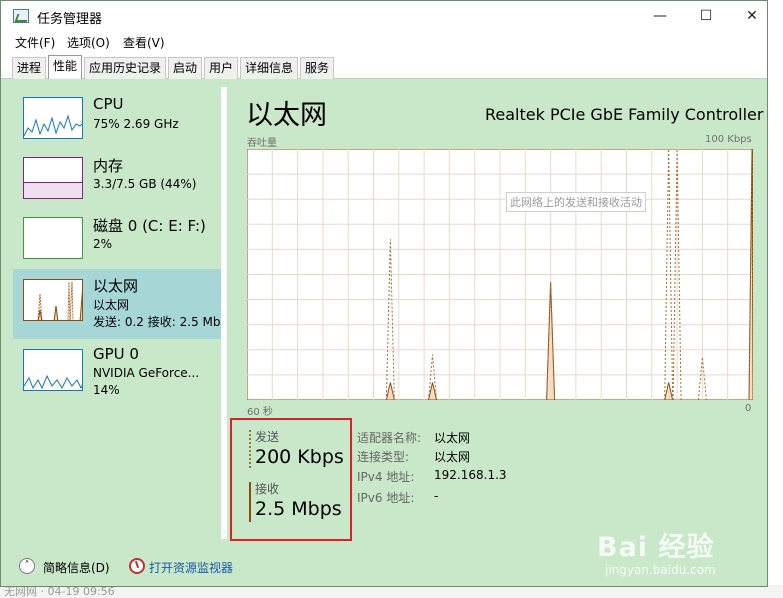 The image size is (783, 598). I want to click on resource-monitor-icon, so click(137, 566).